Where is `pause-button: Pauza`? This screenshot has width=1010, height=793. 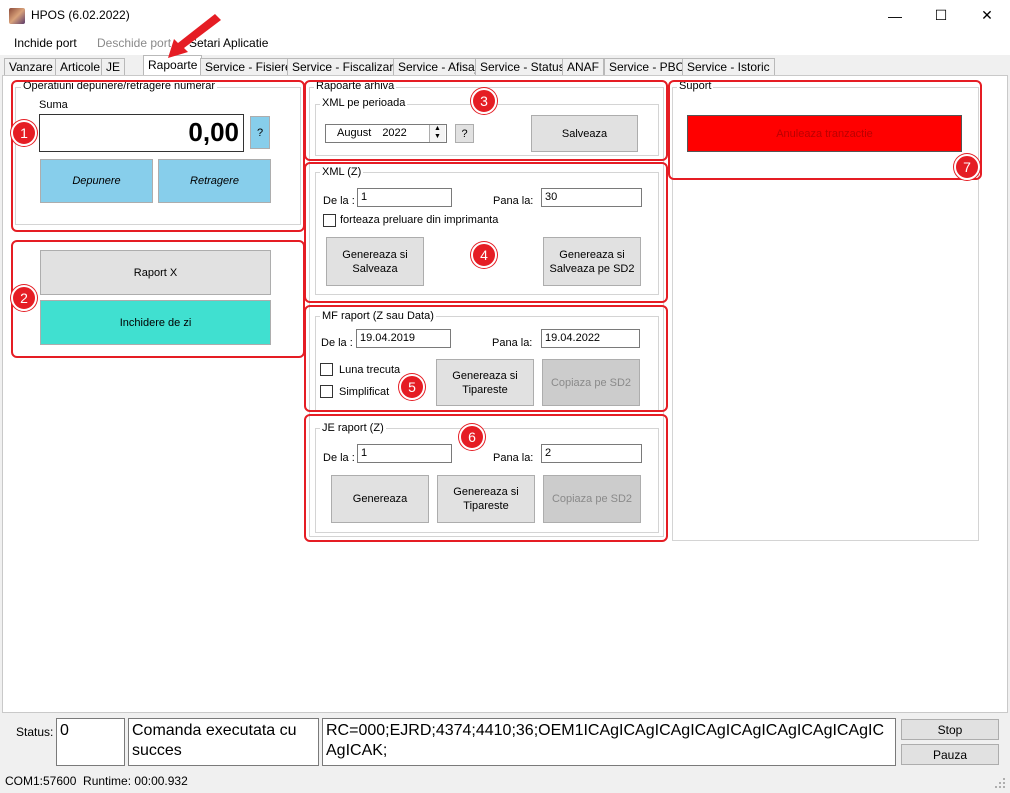 pause-button: Pauza is located at coordinates (950, 754).